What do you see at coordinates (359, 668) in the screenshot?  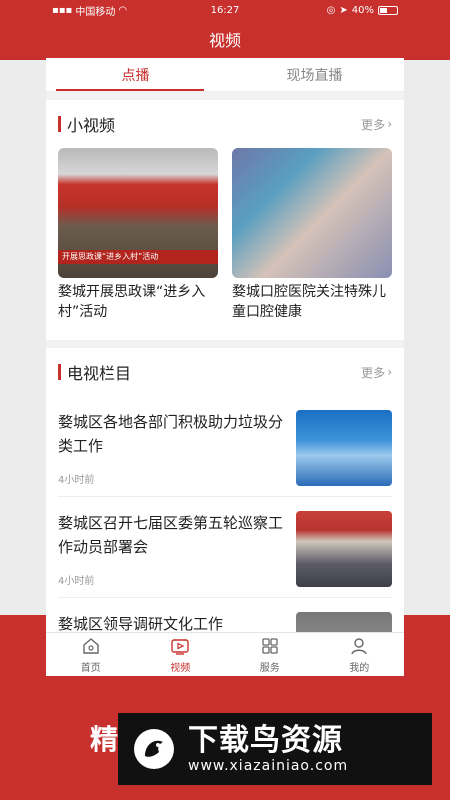 I see `tab-label: 我的` at bounding box center [359, 668].